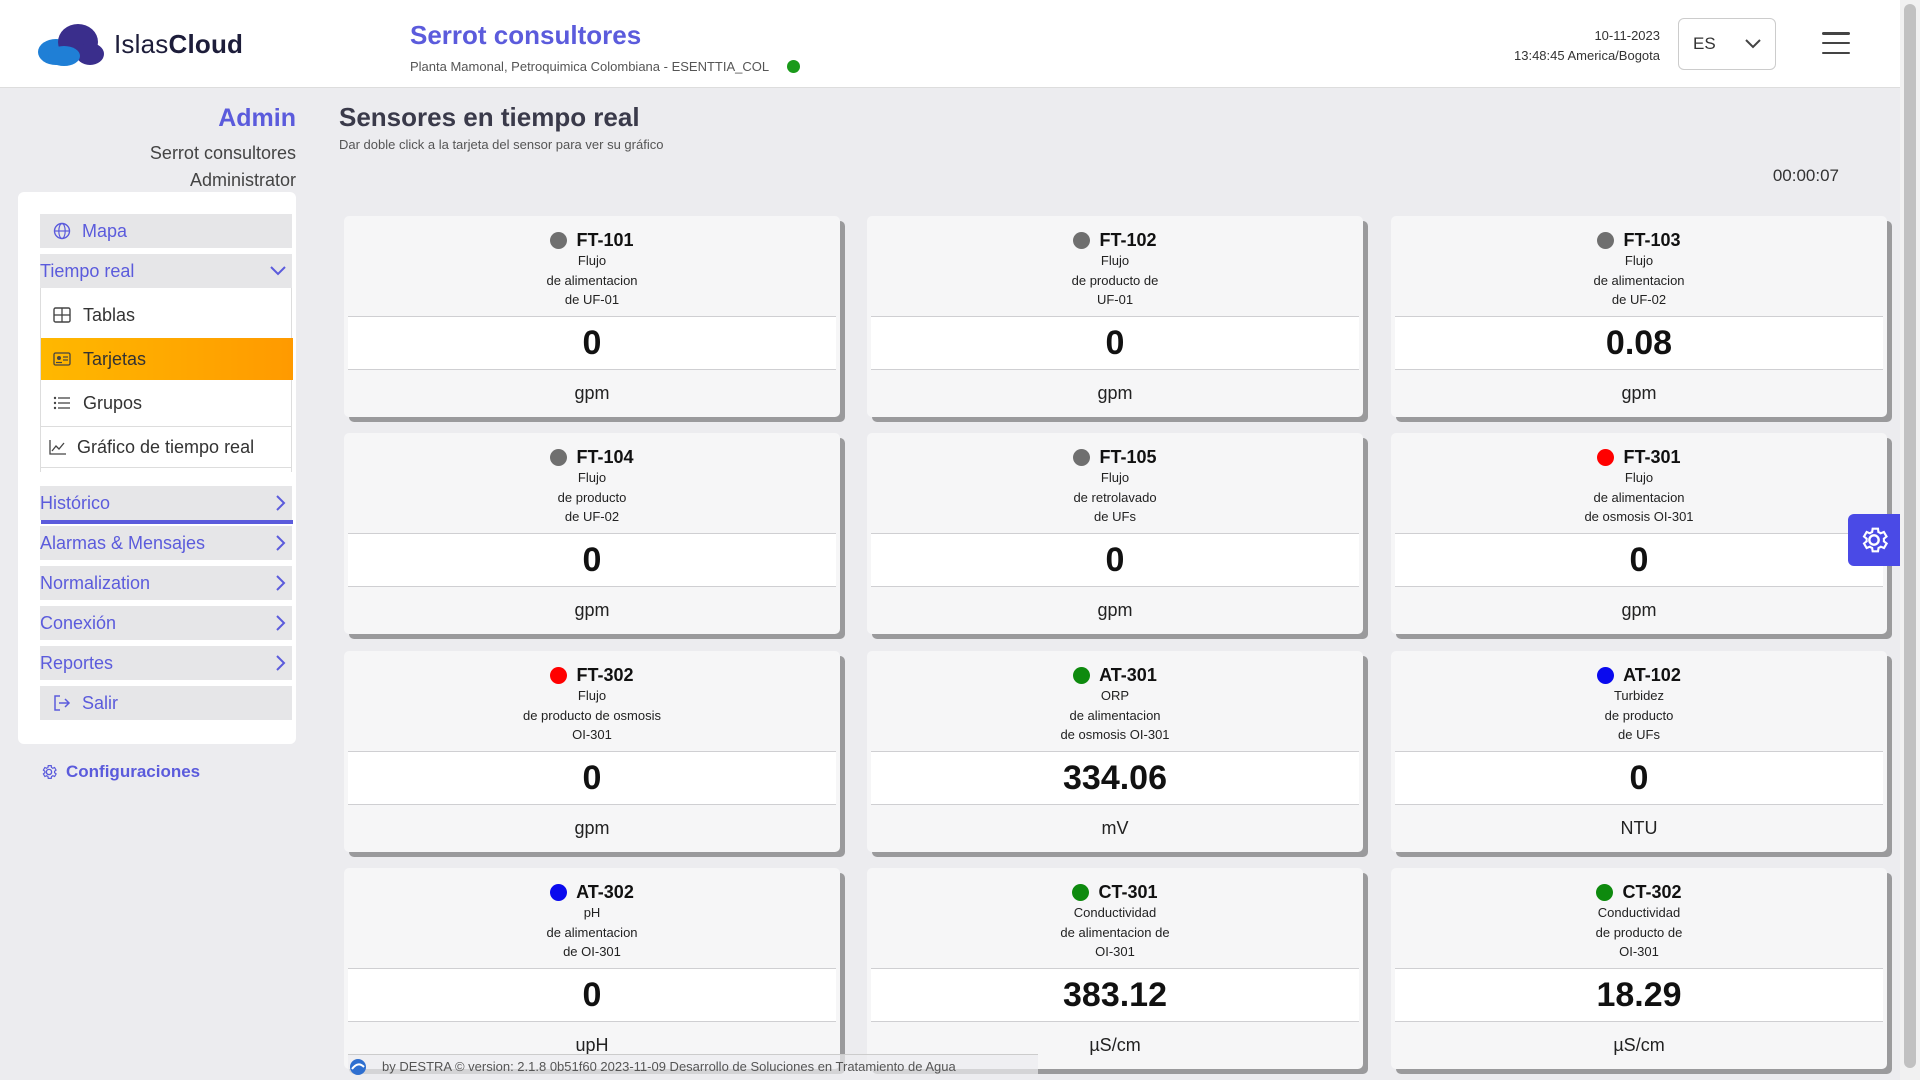  Describe the element at coordinates (1115, 533) in the screenshot. I see `sensor-card: FT-105 Flujo de retrolavado de UFs 0 gpm` at that location.